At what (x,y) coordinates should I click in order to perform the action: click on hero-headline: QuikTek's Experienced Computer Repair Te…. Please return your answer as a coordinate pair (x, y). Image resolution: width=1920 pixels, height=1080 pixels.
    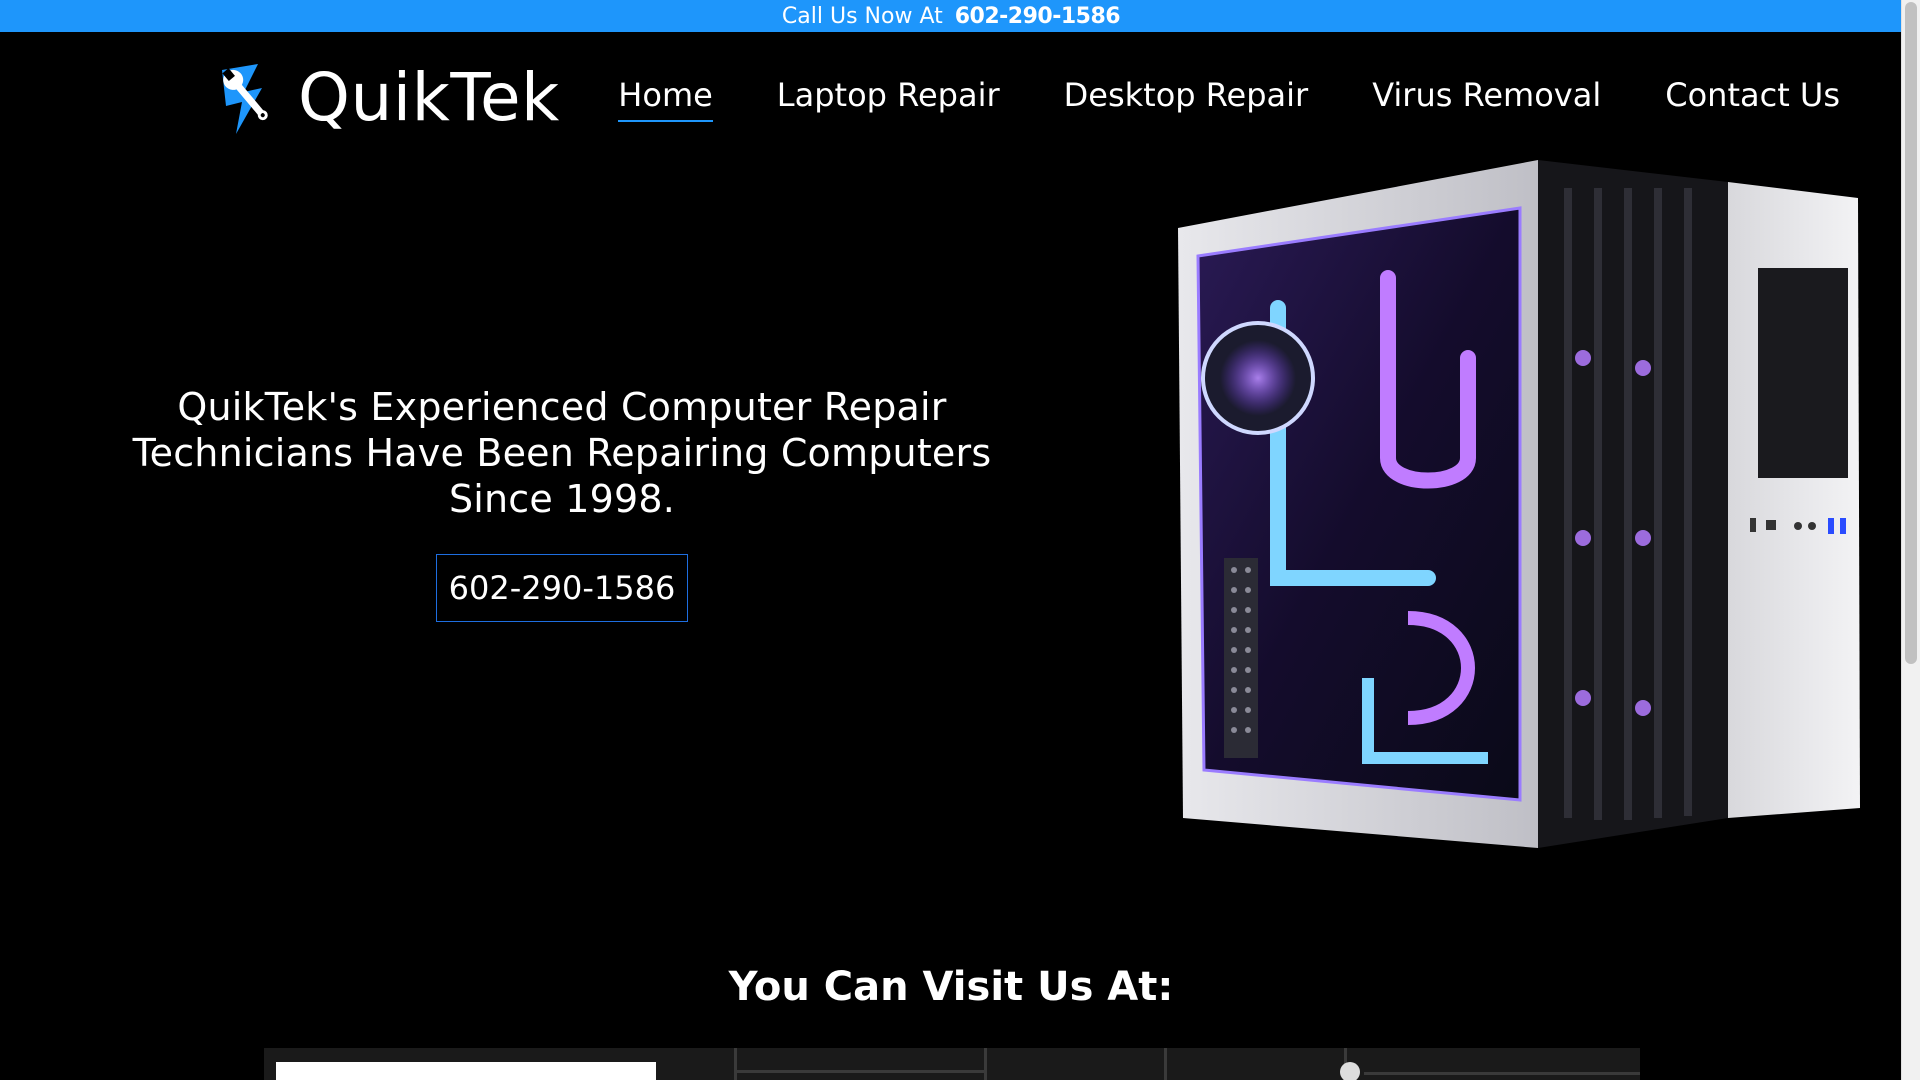
    Looking at the image, I should click on (562, 453).